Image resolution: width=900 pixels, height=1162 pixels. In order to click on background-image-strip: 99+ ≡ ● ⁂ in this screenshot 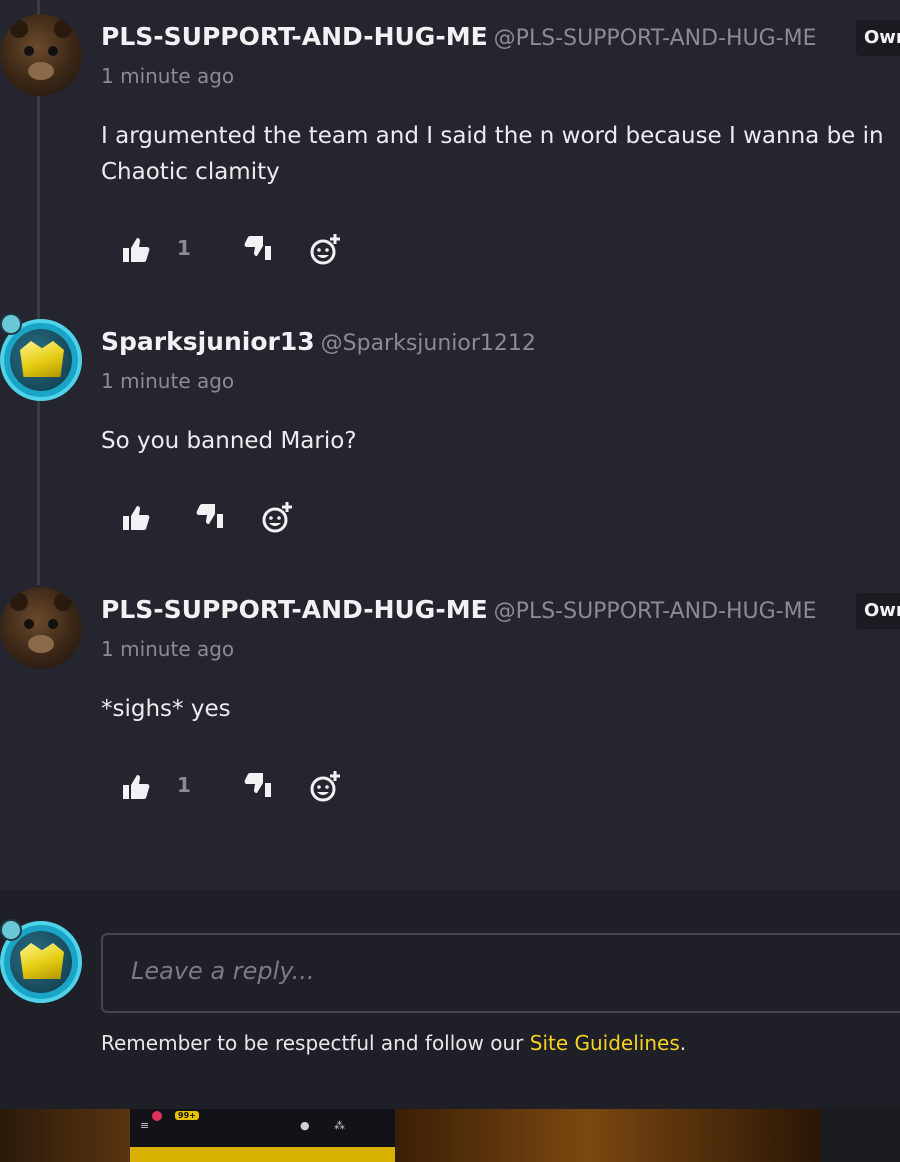, I will do `click(450, 1135)`.